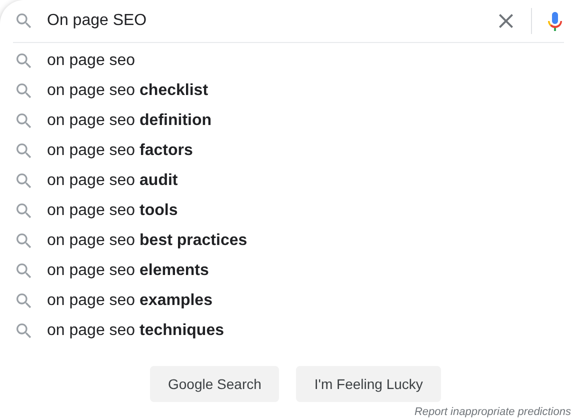 Image resolution: width=577 pixels, height=418 pixels. I want to click on report-link: Report inappropriate predictions, so click(492, 412).